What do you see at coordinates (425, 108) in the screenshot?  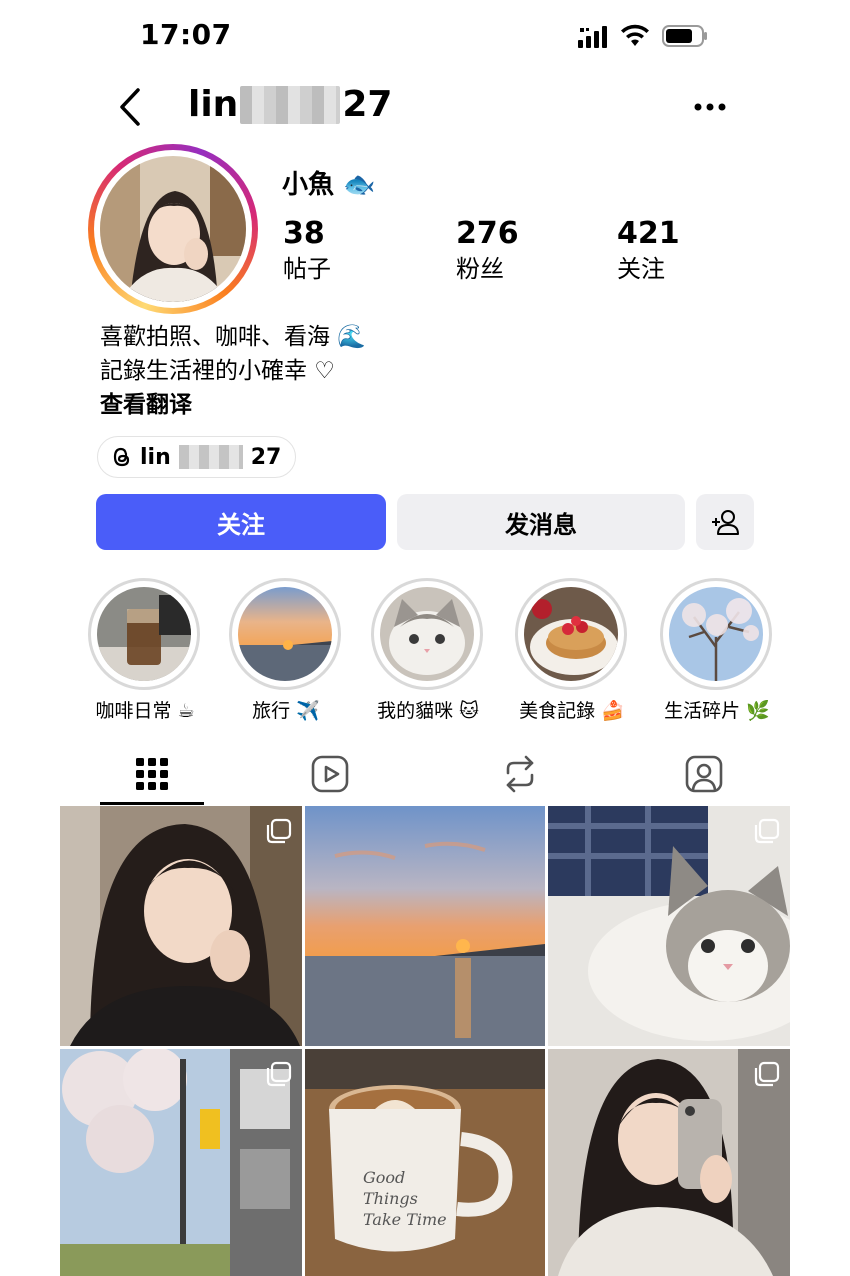 I see `profile-header: lin 27` at bounding box center [425, 108].